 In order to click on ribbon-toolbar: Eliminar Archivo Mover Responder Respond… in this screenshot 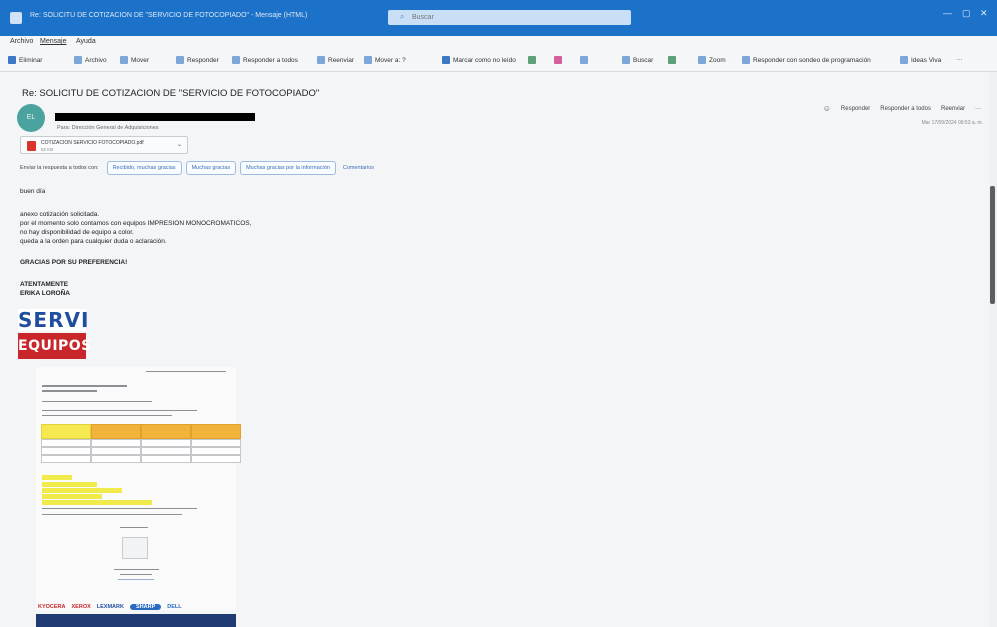, I will do `click(498, 61)`.